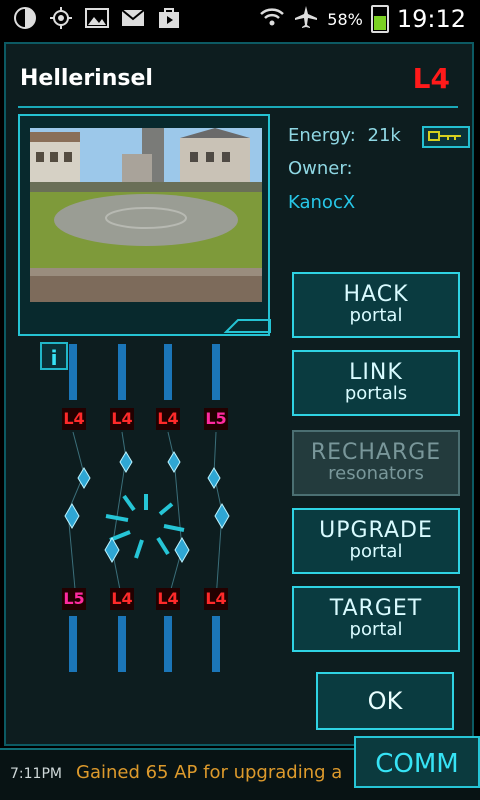  What do you see at coordinates (144, 372) in the screenshot?
I see `resonator-bars-top` at bounding box center [144, 372].